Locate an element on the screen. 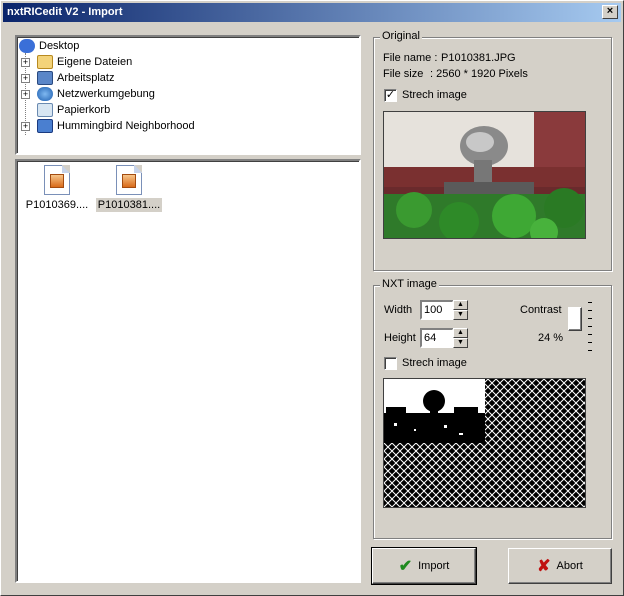  desktop-icon is located at coordinates (27, 46).